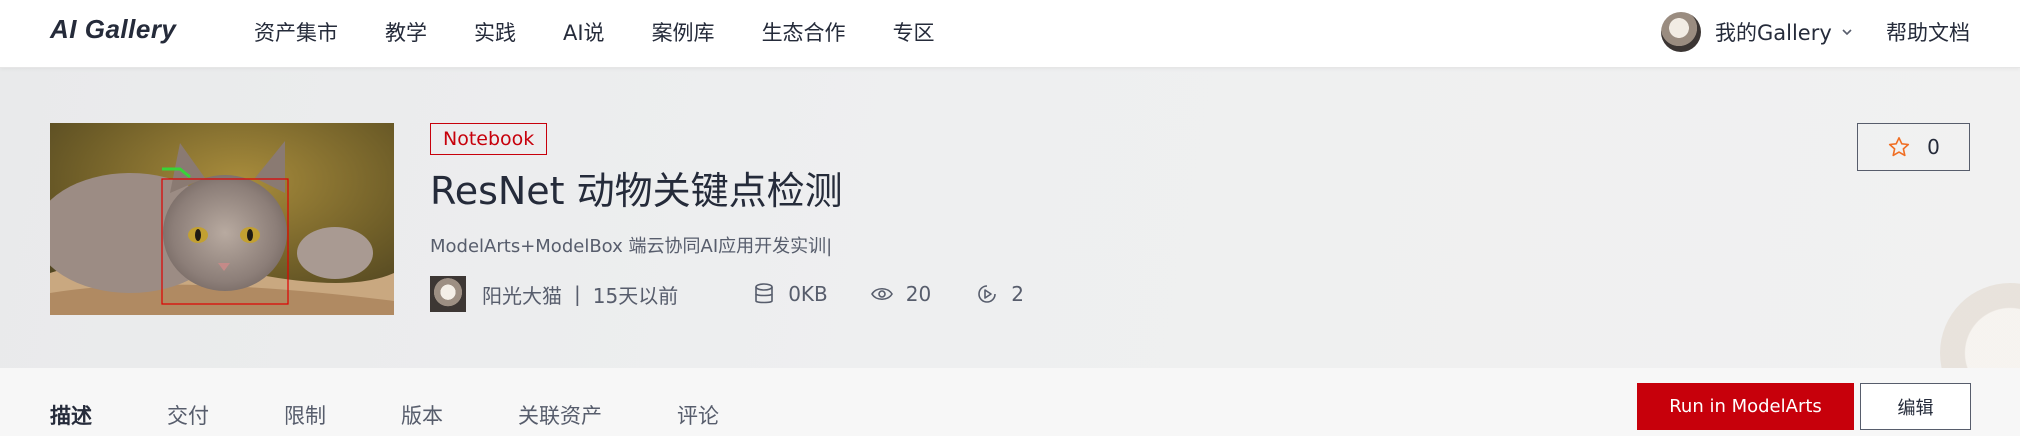 The image size is (2020, 436). Describe the element at coordinates (1915, 406) in the screenshot. I see `edit-button: 编辑` at that location.